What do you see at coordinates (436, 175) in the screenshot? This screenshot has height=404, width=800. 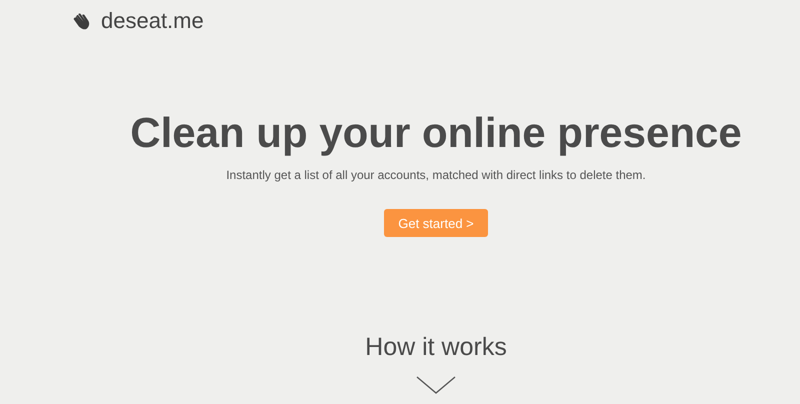 I see `subtitle: Instantly get a list of all your accounts, matched with direct links to delete them.` at bounding box center [436, 175].